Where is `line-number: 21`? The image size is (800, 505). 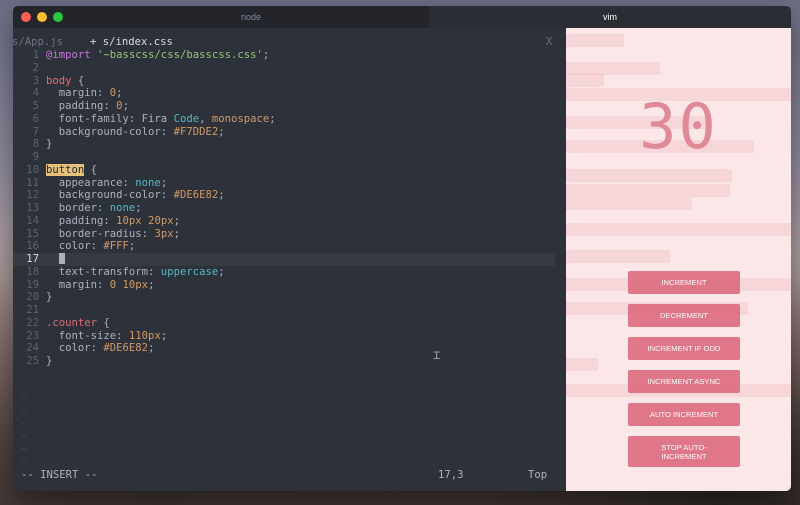
line-number: 21 is located at coordinates (32, 310).